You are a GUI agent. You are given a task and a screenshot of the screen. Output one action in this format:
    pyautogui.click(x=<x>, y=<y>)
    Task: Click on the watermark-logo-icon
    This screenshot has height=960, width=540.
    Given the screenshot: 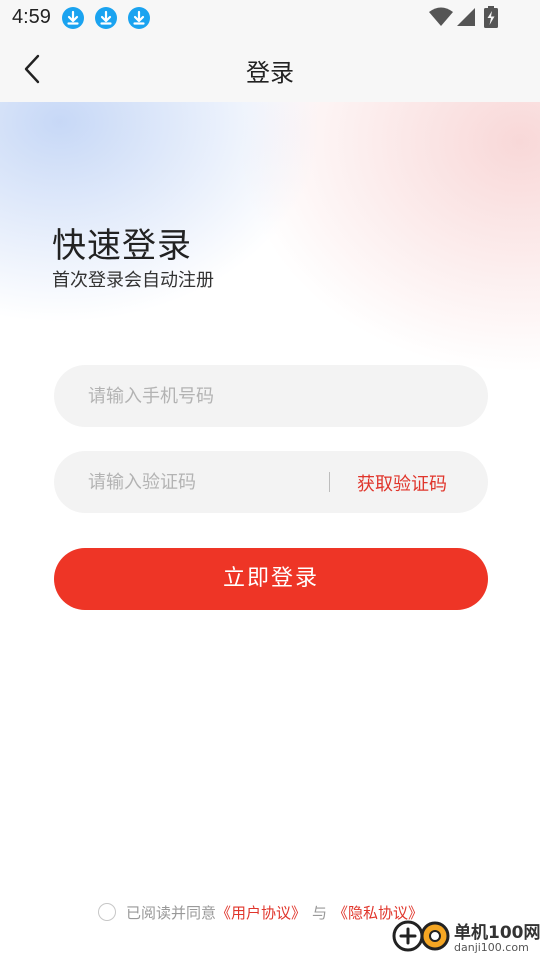 What is the action you would take?
    pyautogui.click(x=421, y=936)
    